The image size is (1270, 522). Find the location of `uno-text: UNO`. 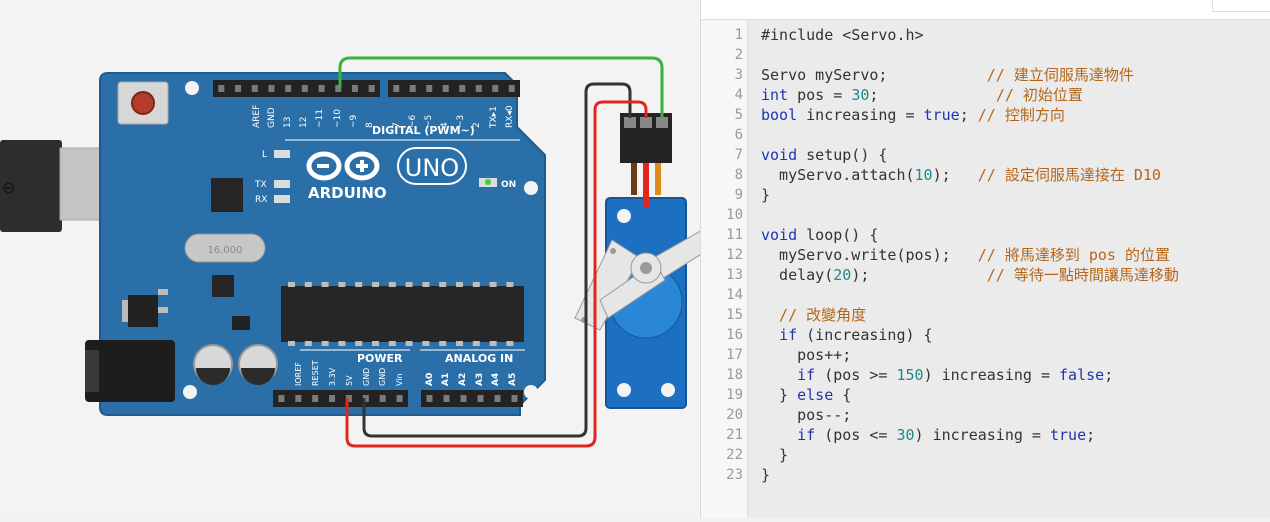

uno-text: UNO is located at coordinates (432, 168).